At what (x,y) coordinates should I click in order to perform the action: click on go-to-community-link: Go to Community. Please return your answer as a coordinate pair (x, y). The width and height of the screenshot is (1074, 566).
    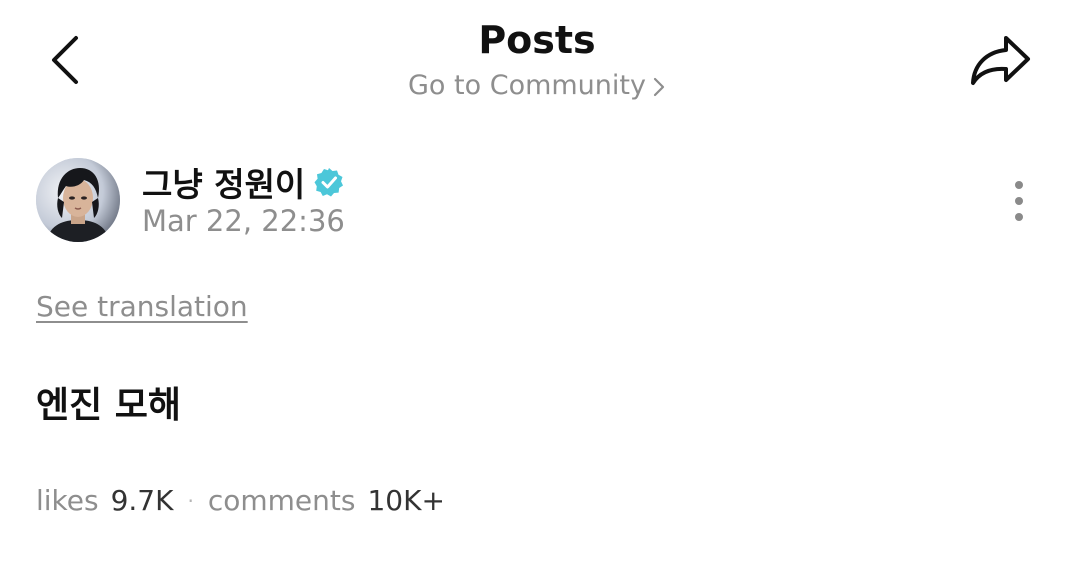
    Looking at the image, I should click on (537, 85).